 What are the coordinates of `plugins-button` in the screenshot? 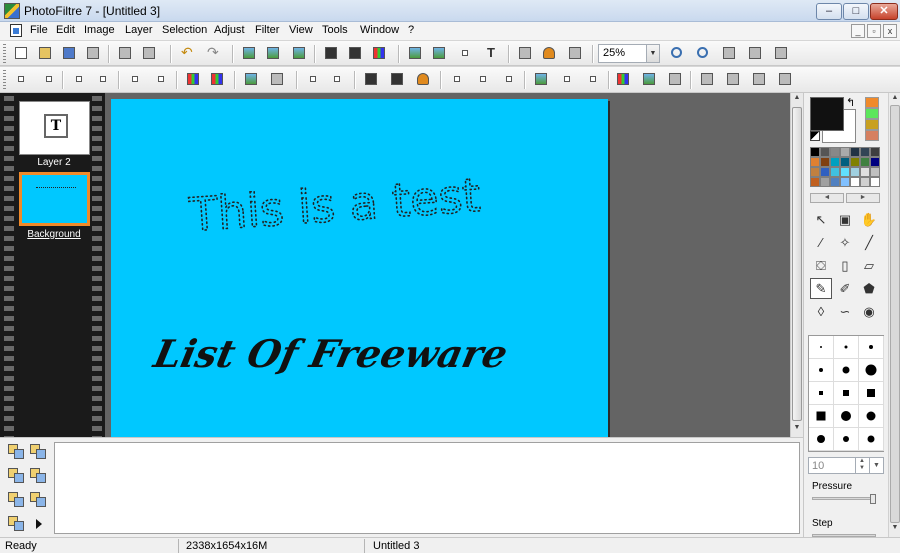 It's located at (549, 53).